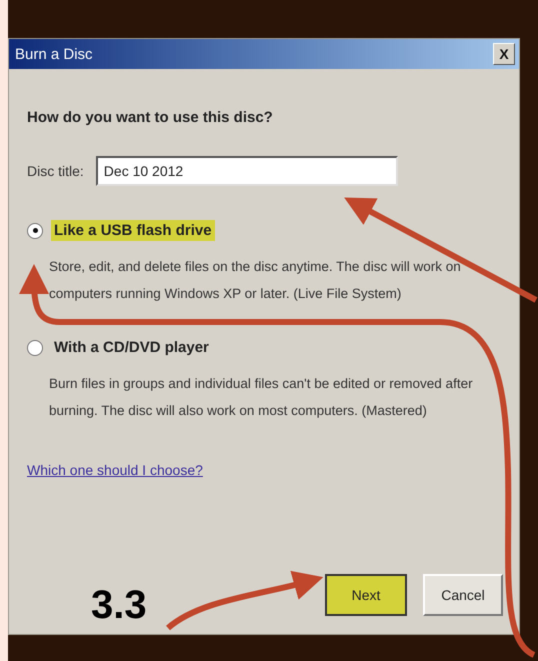  Describe the element at coordinates (255, 280) in the screenshot. I see `option-description: Store, edit, and delete files on the disc anytime. The disc will work on computers running Windows XP or later. (Live File System)` at that location.